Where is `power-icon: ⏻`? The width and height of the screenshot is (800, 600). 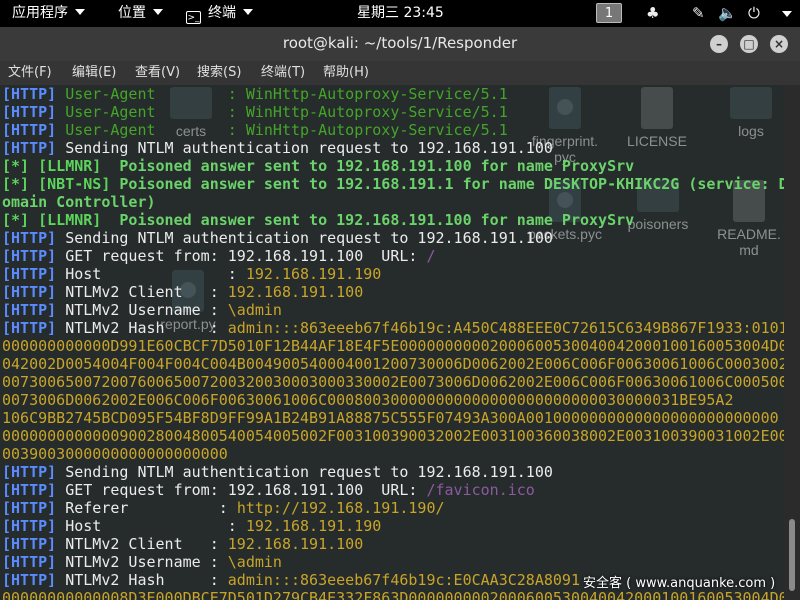
power-icon: ⏻ is located at coordinates (754, 13).